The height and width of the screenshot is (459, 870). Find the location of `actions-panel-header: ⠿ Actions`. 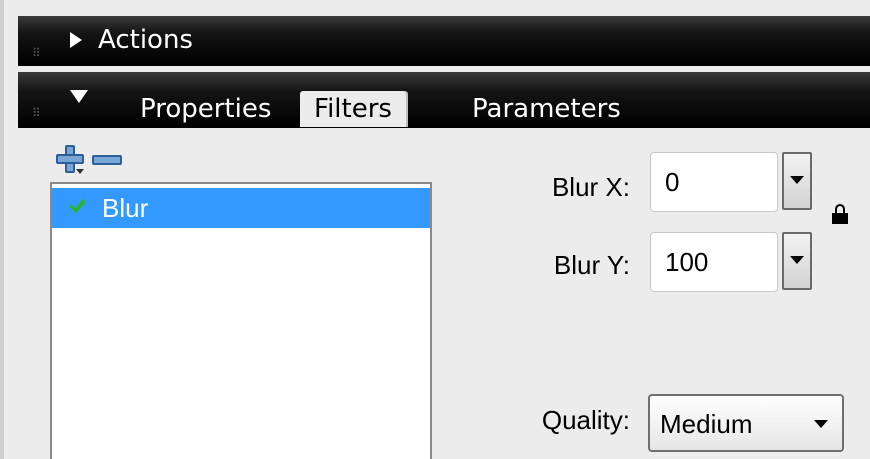

actions-panel-header: ⠿ Actions is located at coordinates (444, 41).